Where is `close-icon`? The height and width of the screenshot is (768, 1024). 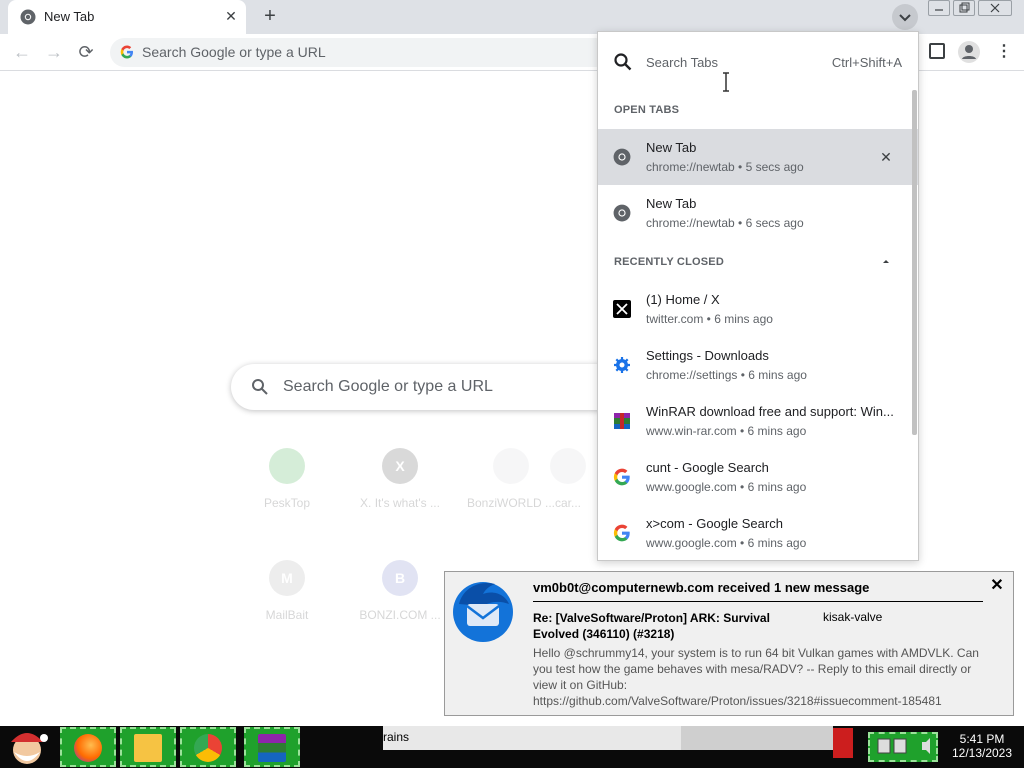 close-icon is located at coordinates (995, 8).